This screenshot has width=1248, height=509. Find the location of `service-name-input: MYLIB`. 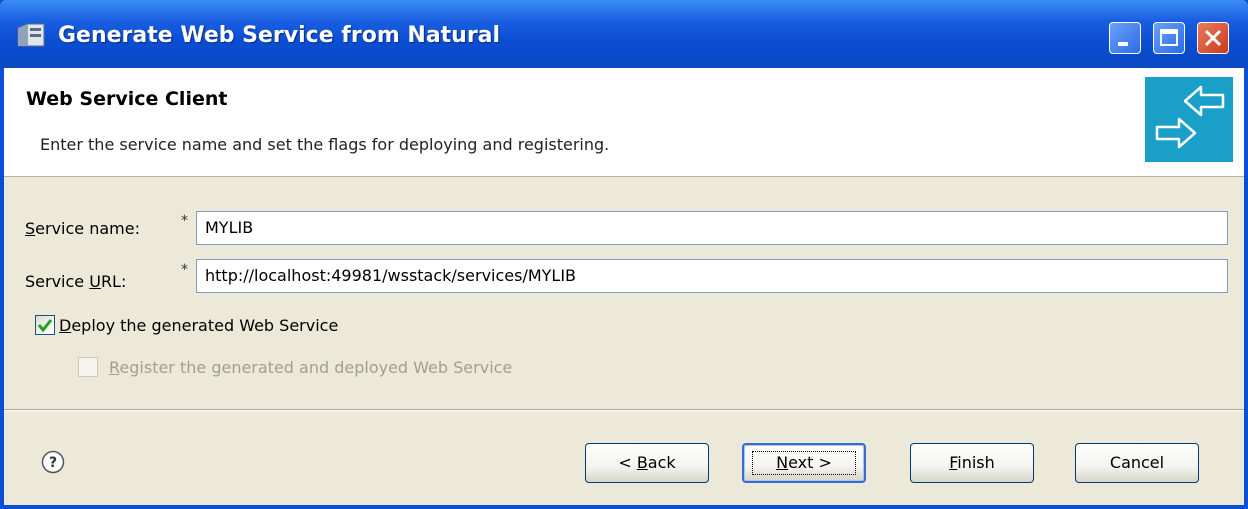

service-name-input: MYLIB is located at coordinates (712, 228).